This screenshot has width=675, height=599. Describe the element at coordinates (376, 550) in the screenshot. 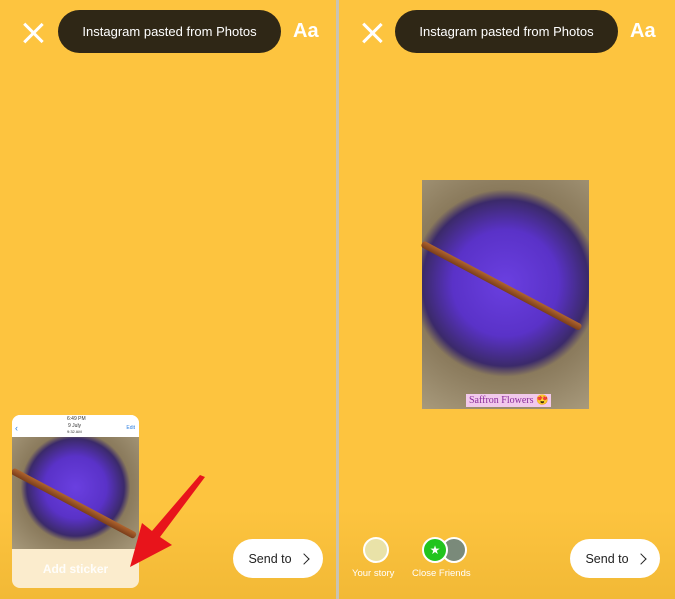

I see `your-story-avatar` at that location.